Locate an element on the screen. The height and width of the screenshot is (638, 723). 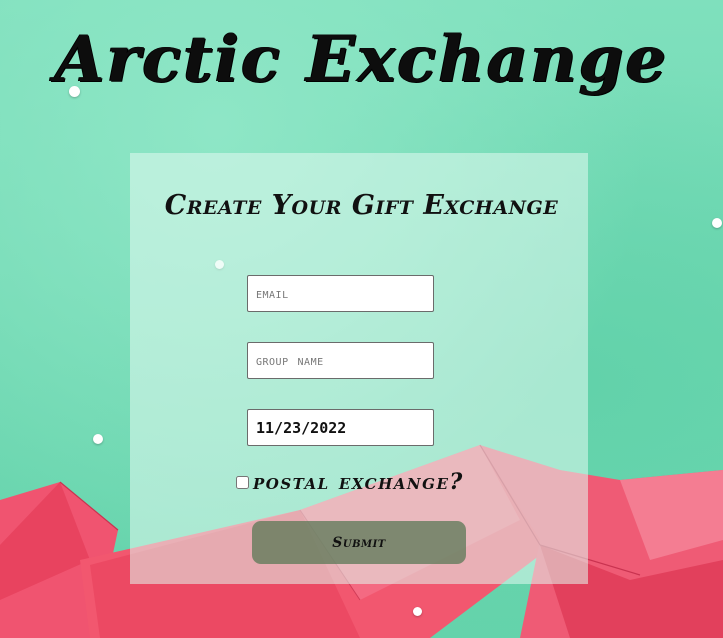
form-heading: Create Your Gift Exchange is located at coordinates (361, 205).